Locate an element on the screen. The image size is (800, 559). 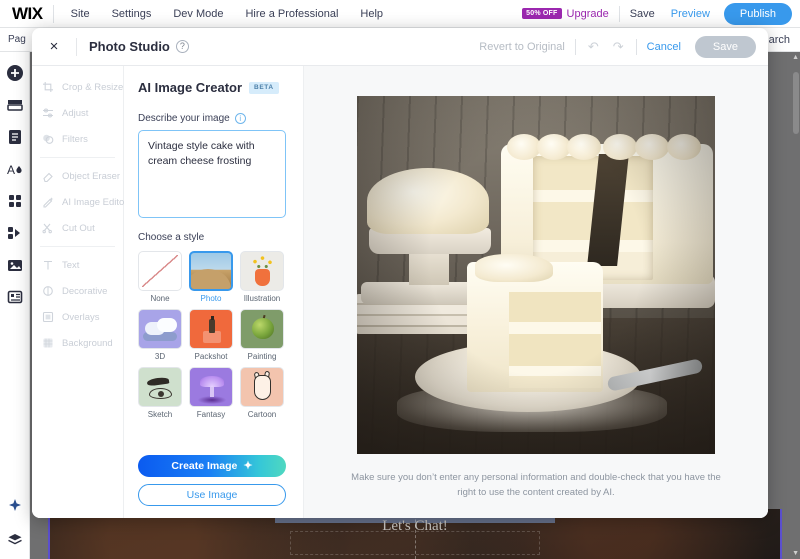
style-option-photo: Photo is located at coordinates (211, 277).